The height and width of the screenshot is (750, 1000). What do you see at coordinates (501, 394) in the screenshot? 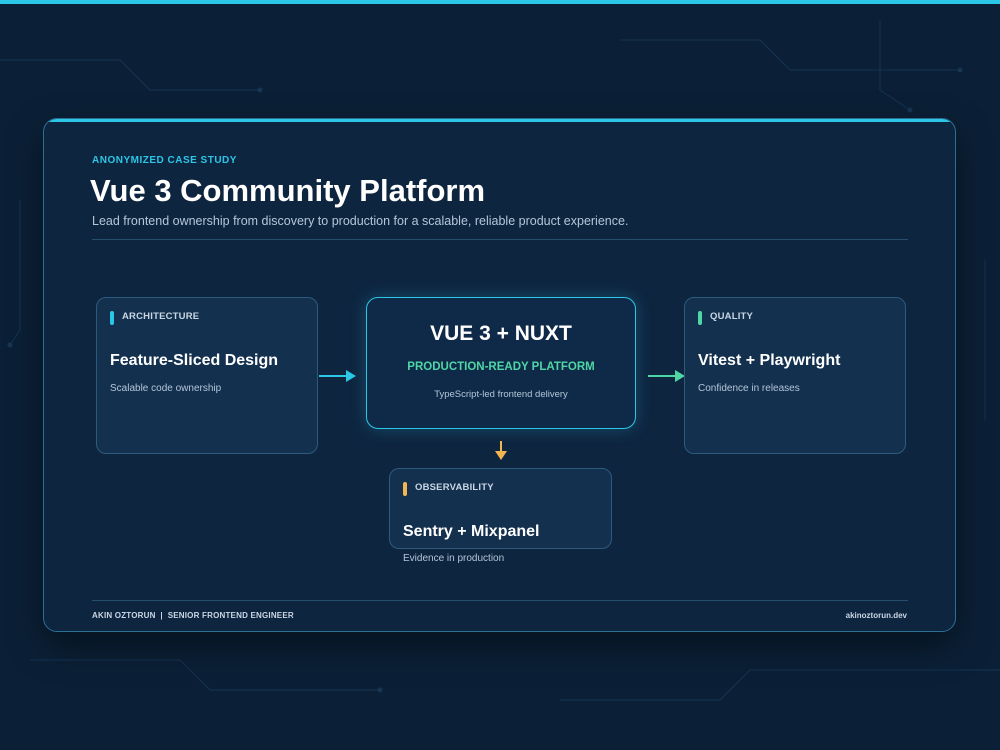
I see `core-platform-description: TypeScript-led frontend delivery` at bounding box center [501, 394].